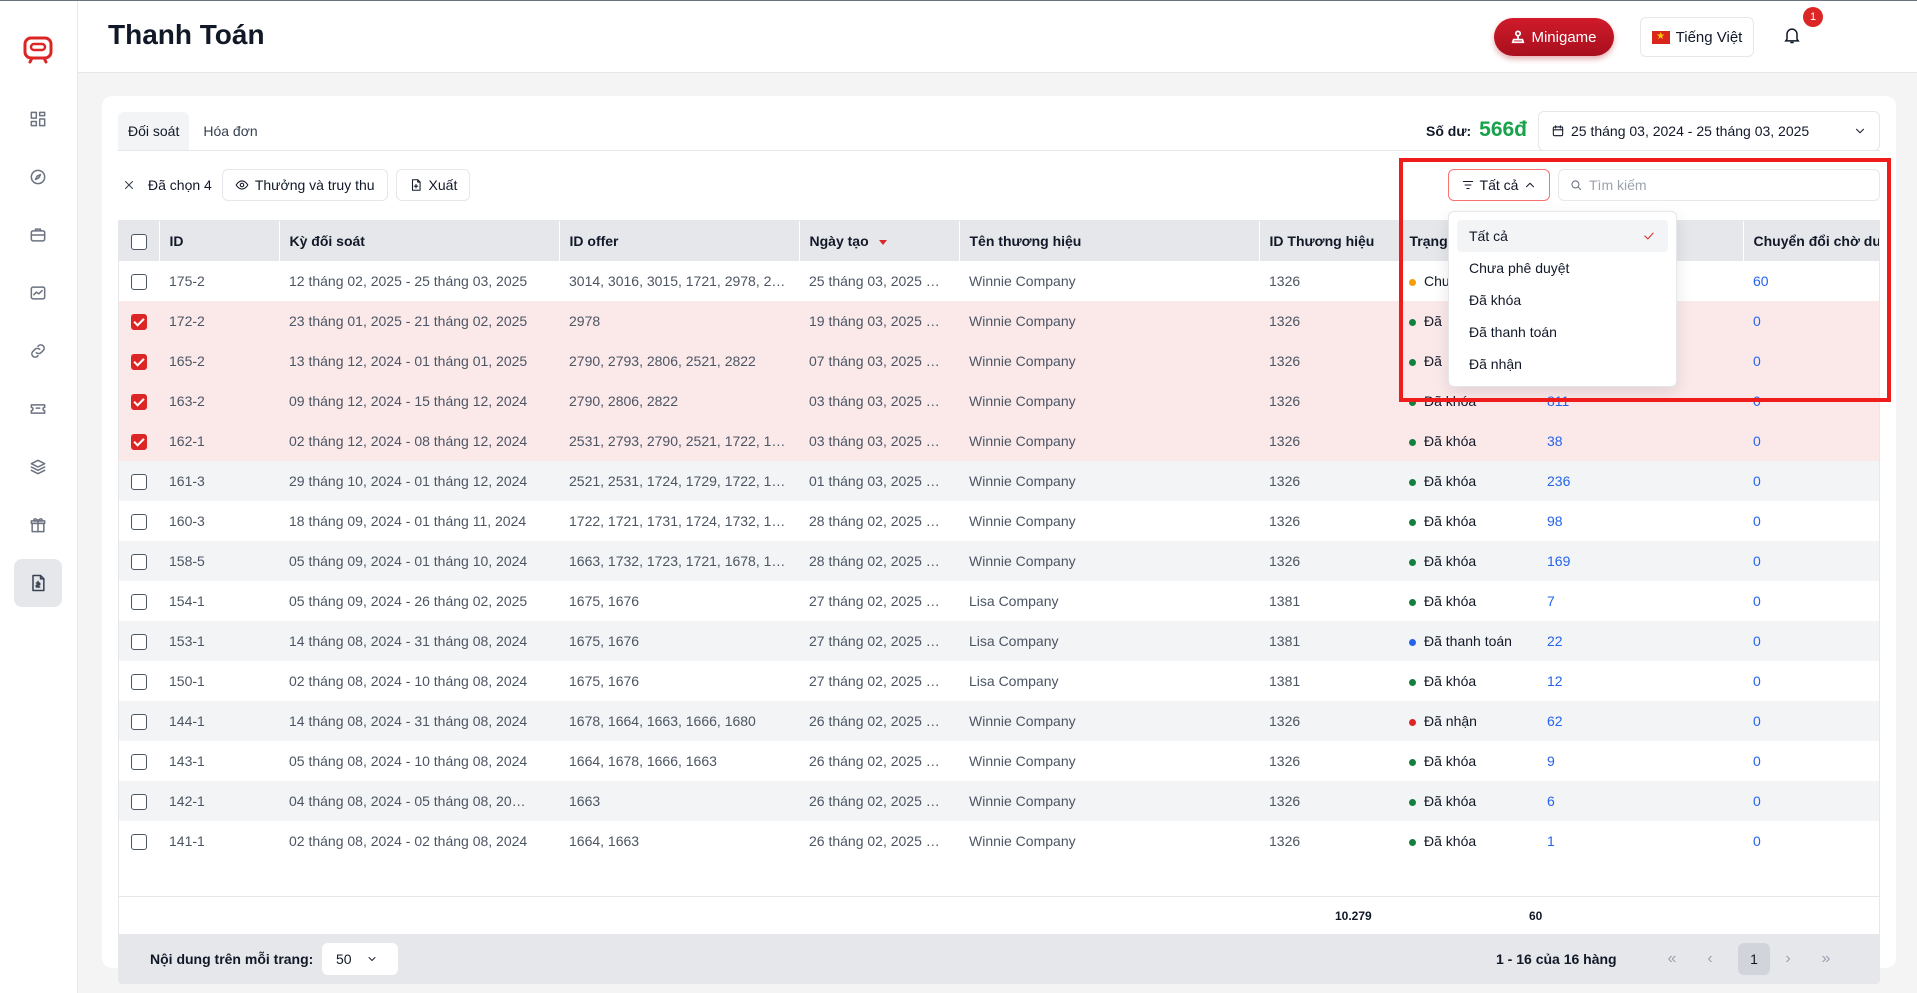  I want to click on cell-offers: 2790, 2806, 2822, so click(623, 401).